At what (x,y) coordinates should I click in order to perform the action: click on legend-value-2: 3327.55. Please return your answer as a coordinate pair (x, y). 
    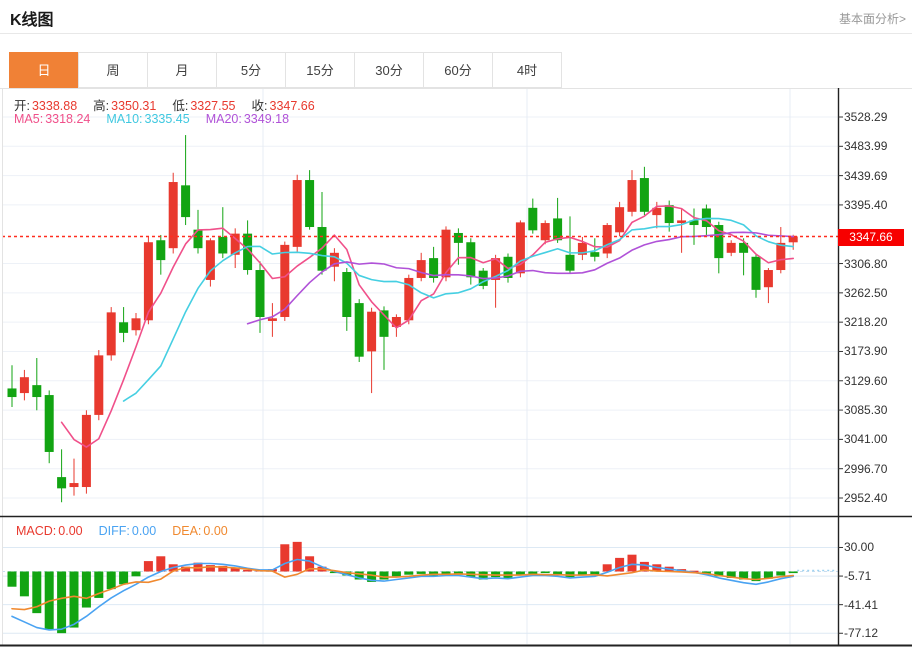
    Looking at the image, I should click on (213, 106).